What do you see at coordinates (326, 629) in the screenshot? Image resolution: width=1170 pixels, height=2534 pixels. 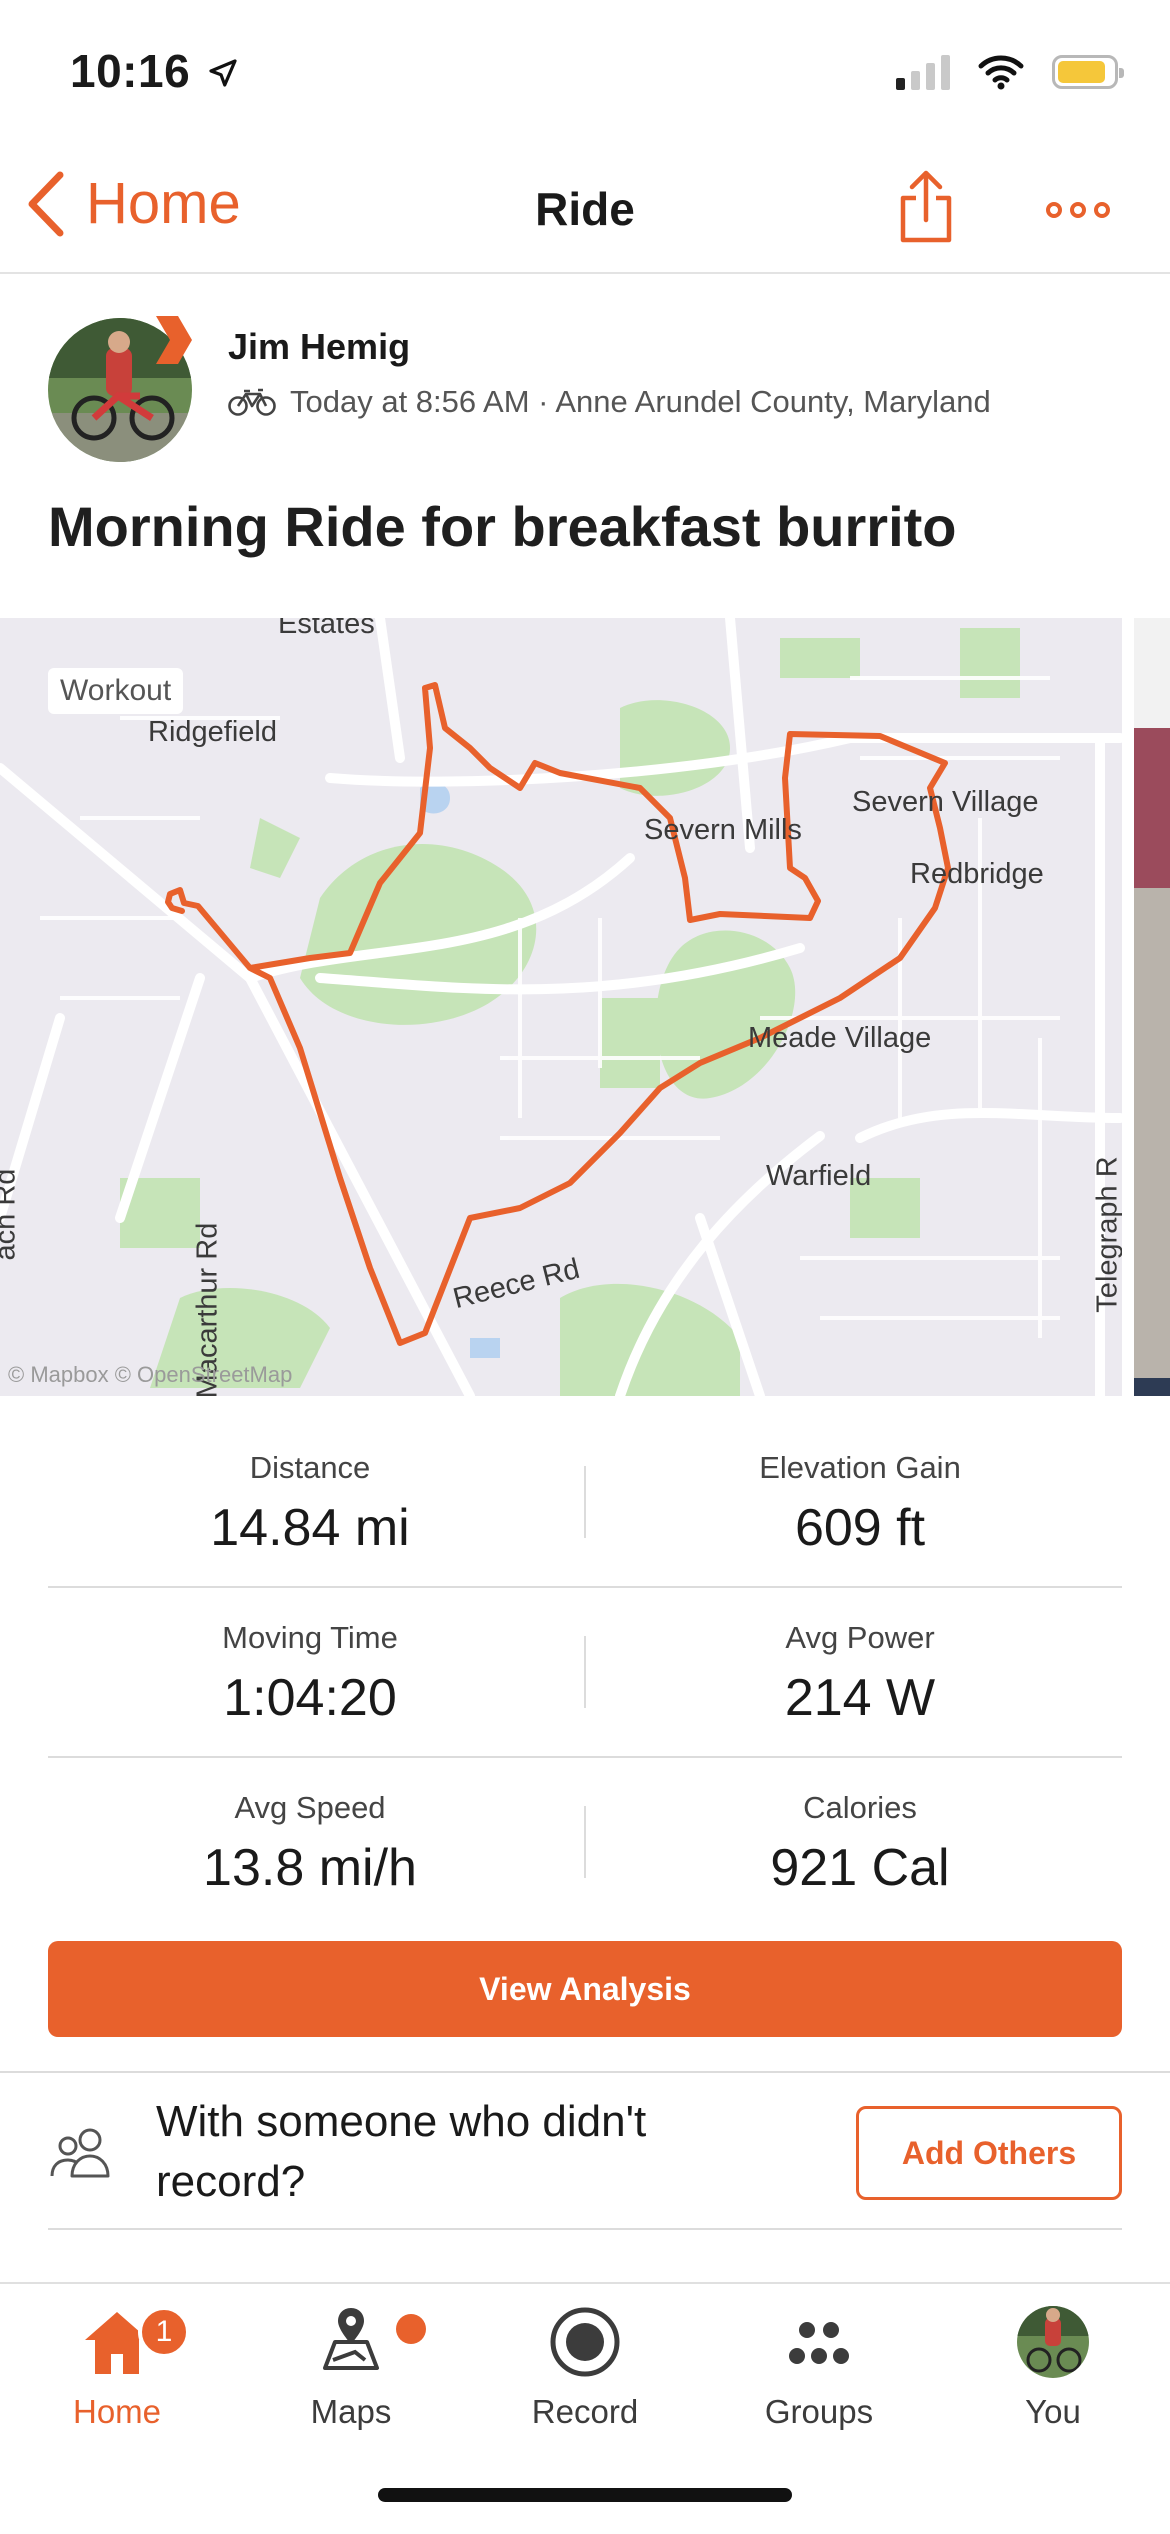 I see `map-label: Estates` at bounding box center [326, 629].